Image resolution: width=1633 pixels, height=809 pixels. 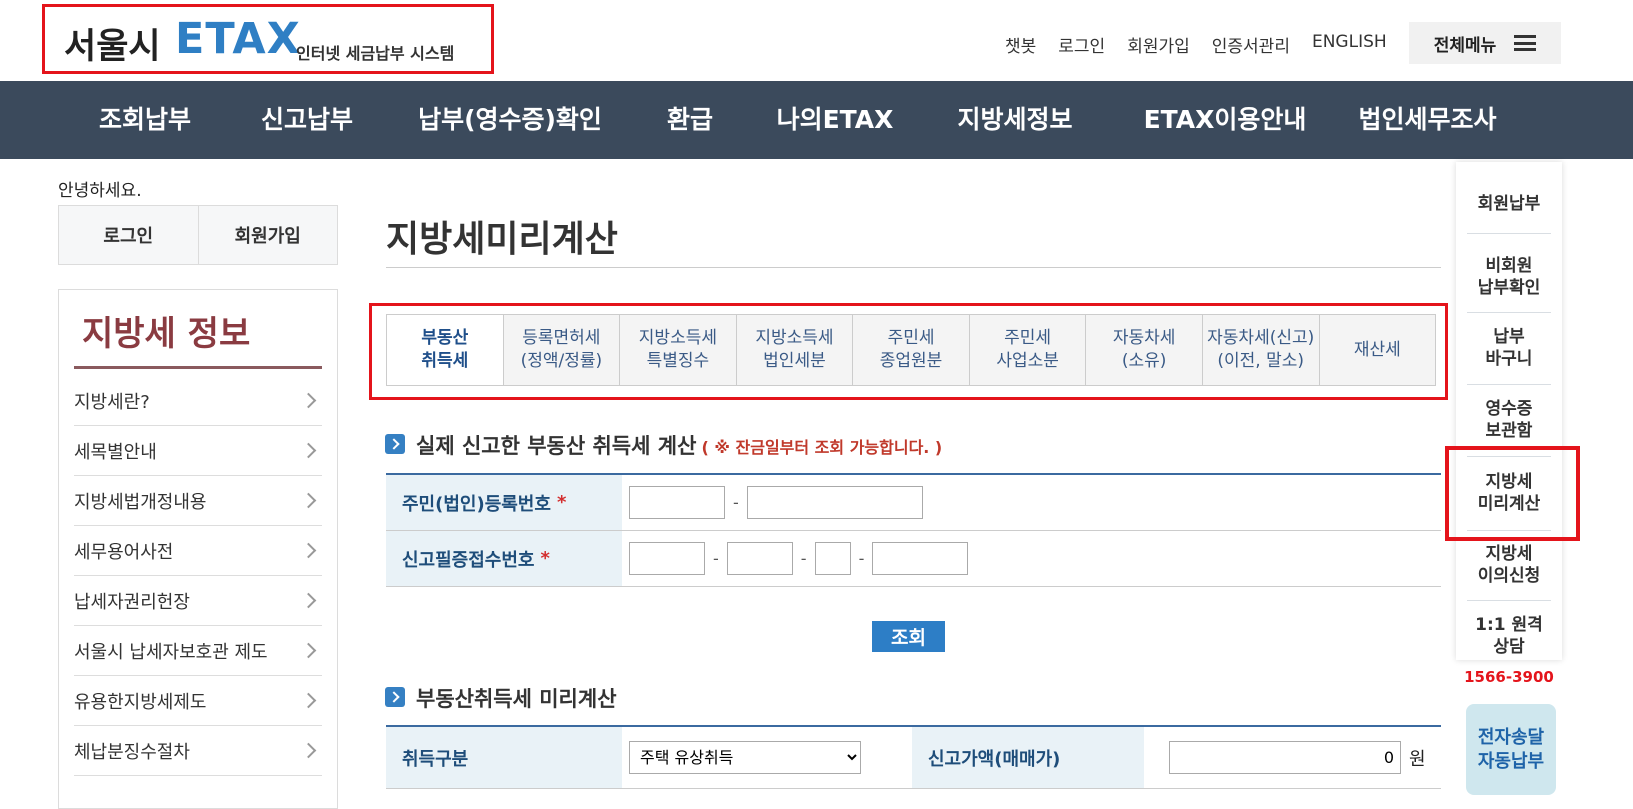 What do you see at coordinates (112, 43) in the screenshot?
I see `logo-city-text: 서울시` at bounding box center [112, 43].